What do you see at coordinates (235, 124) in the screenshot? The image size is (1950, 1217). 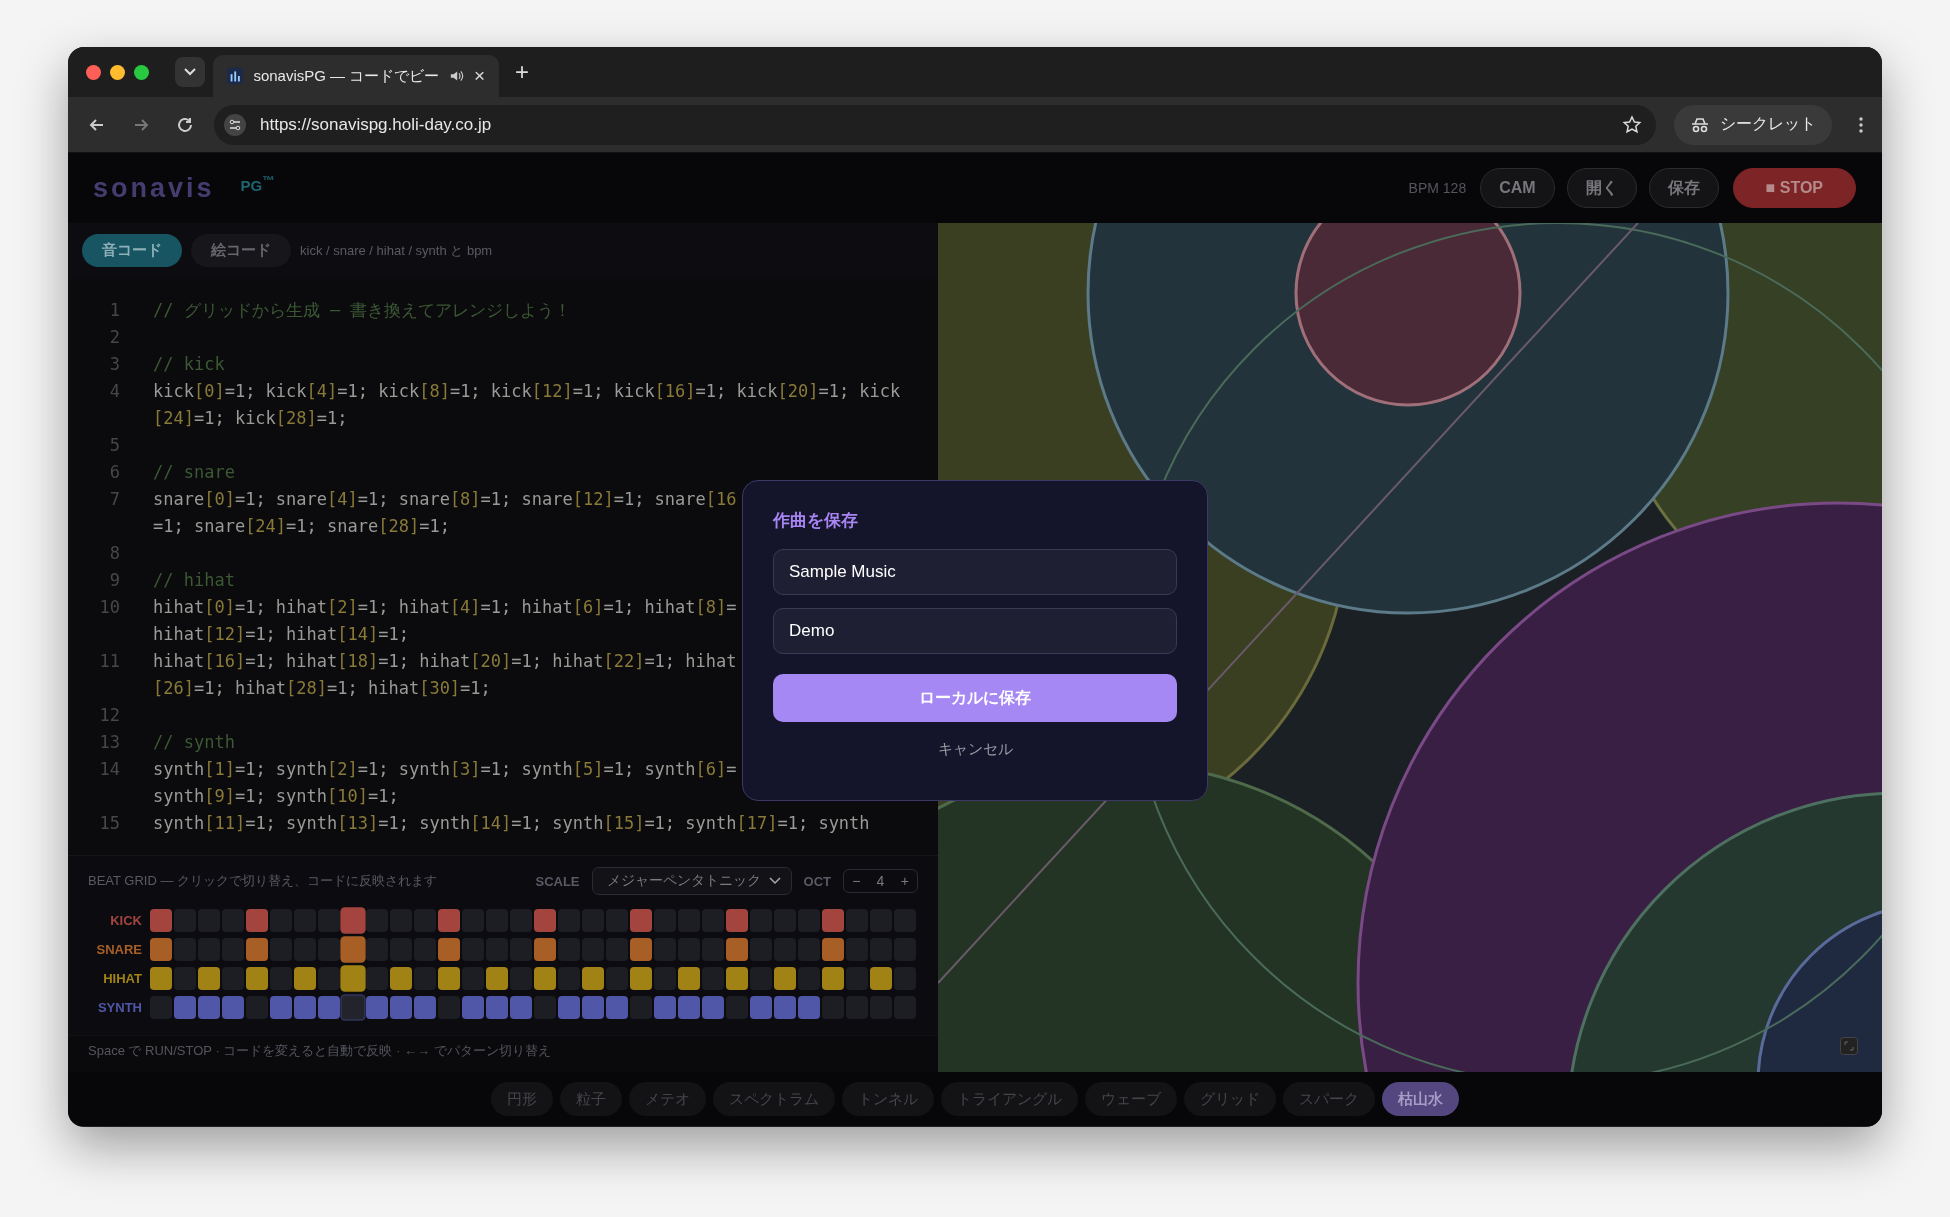 I see `site-settings-icon` at bounding box center [235, 124].